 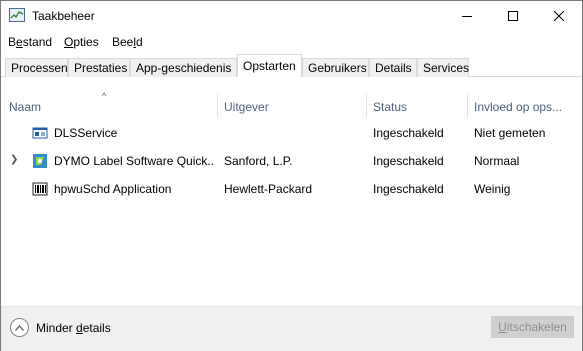 I want to click on menu-beeld: Beeld, so click(x=127, y=42).